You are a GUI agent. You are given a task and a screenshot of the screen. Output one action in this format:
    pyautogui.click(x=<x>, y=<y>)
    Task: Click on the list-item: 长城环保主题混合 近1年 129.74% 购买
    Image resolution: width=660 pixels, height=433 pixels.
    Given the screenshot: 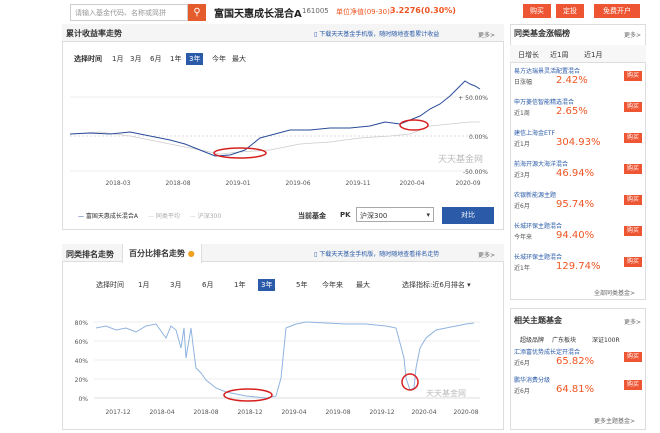 What is the action you would take?
    pyautogui.click(x=578, y=266)
    